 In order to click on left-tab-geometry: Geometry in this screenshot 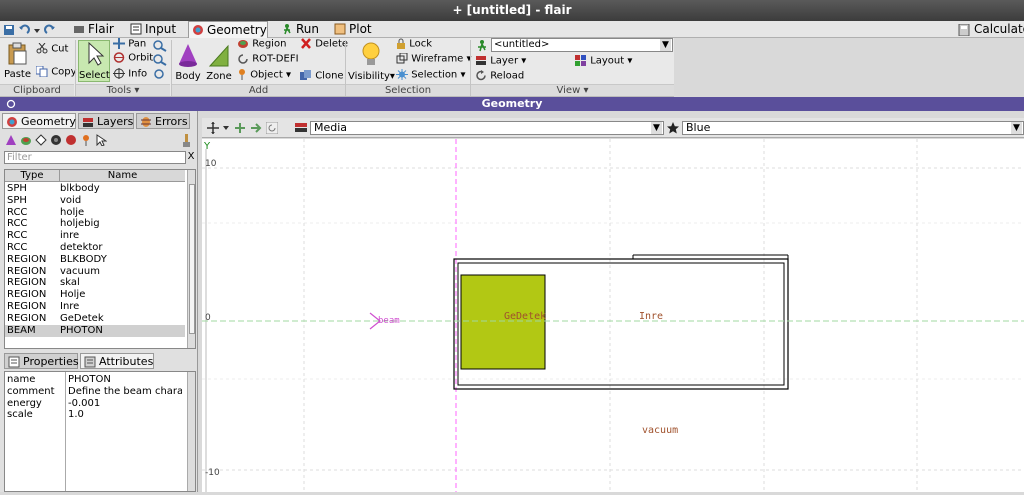, I will do `click(39, 121)`.